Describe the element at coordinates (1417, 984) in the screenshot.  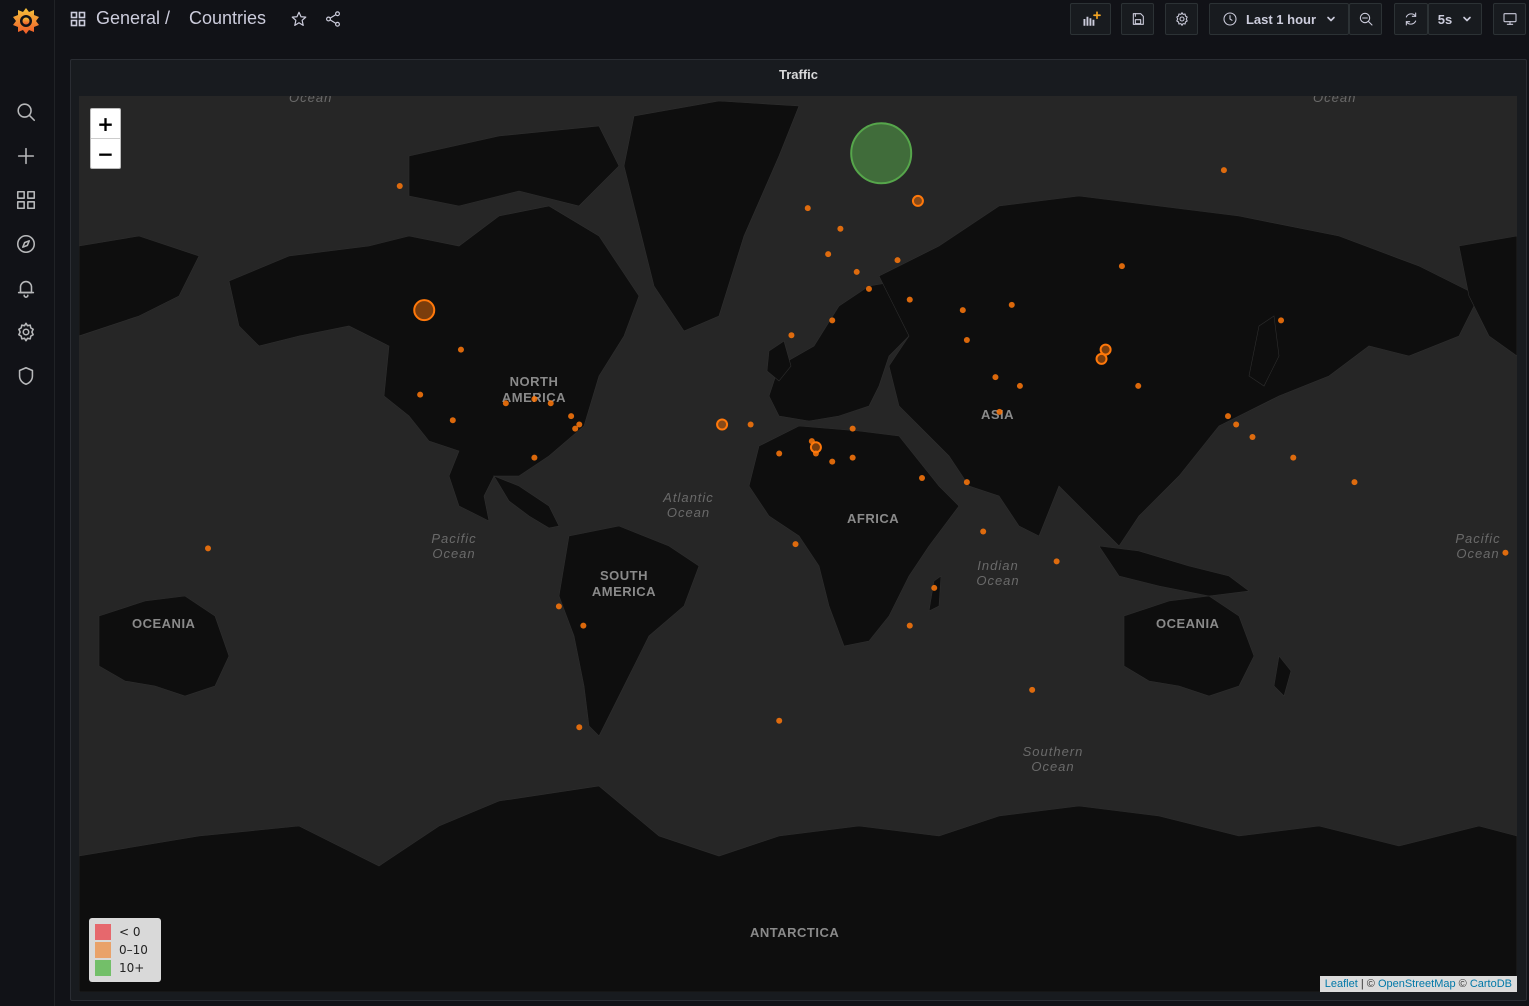
I see `osm-link: OpenStreetMap` at that location.